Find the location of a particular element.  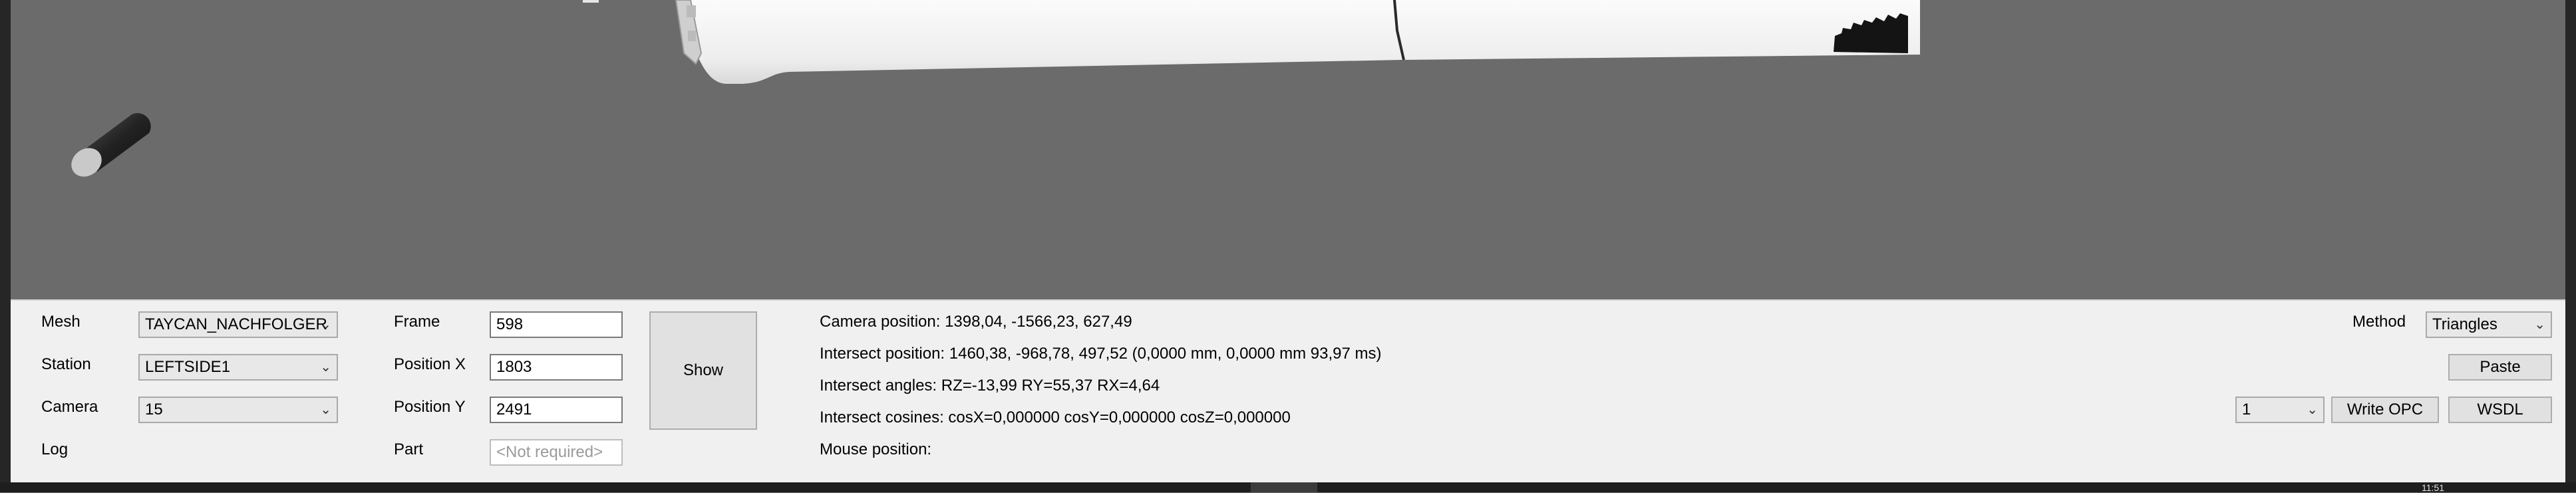

car-body-model is located at coordinates (1251, 42).